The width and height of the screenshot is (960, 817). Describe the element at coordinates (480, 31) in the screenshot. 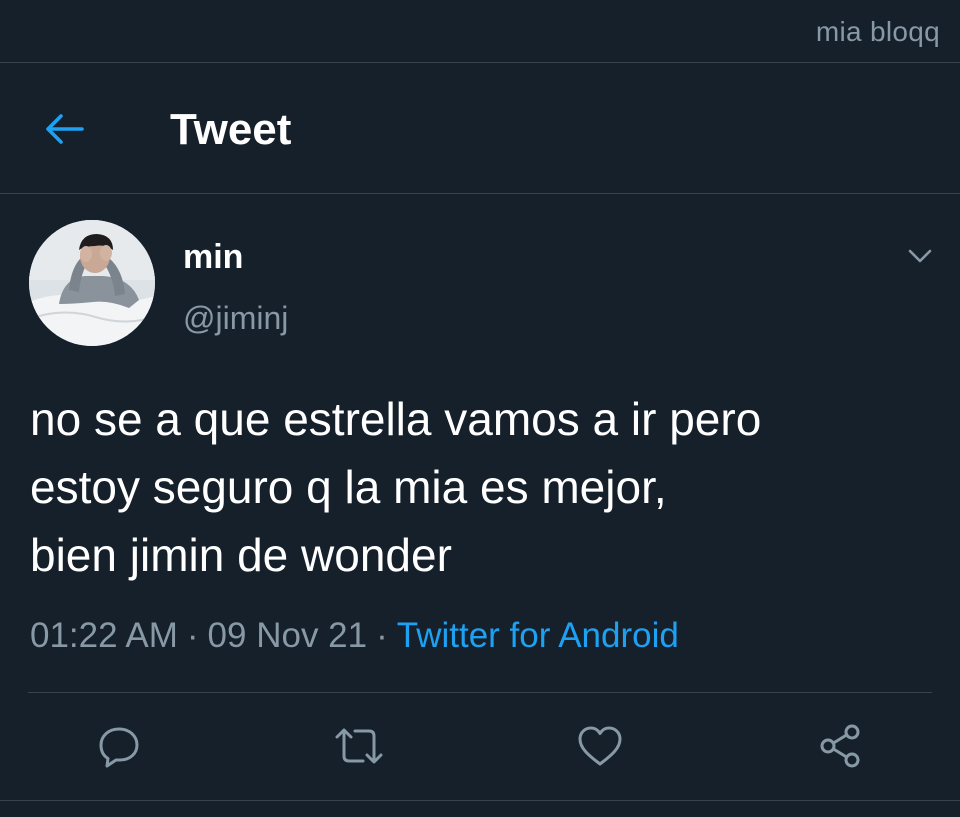

I see `top-bar: mia bloqq` at that location.